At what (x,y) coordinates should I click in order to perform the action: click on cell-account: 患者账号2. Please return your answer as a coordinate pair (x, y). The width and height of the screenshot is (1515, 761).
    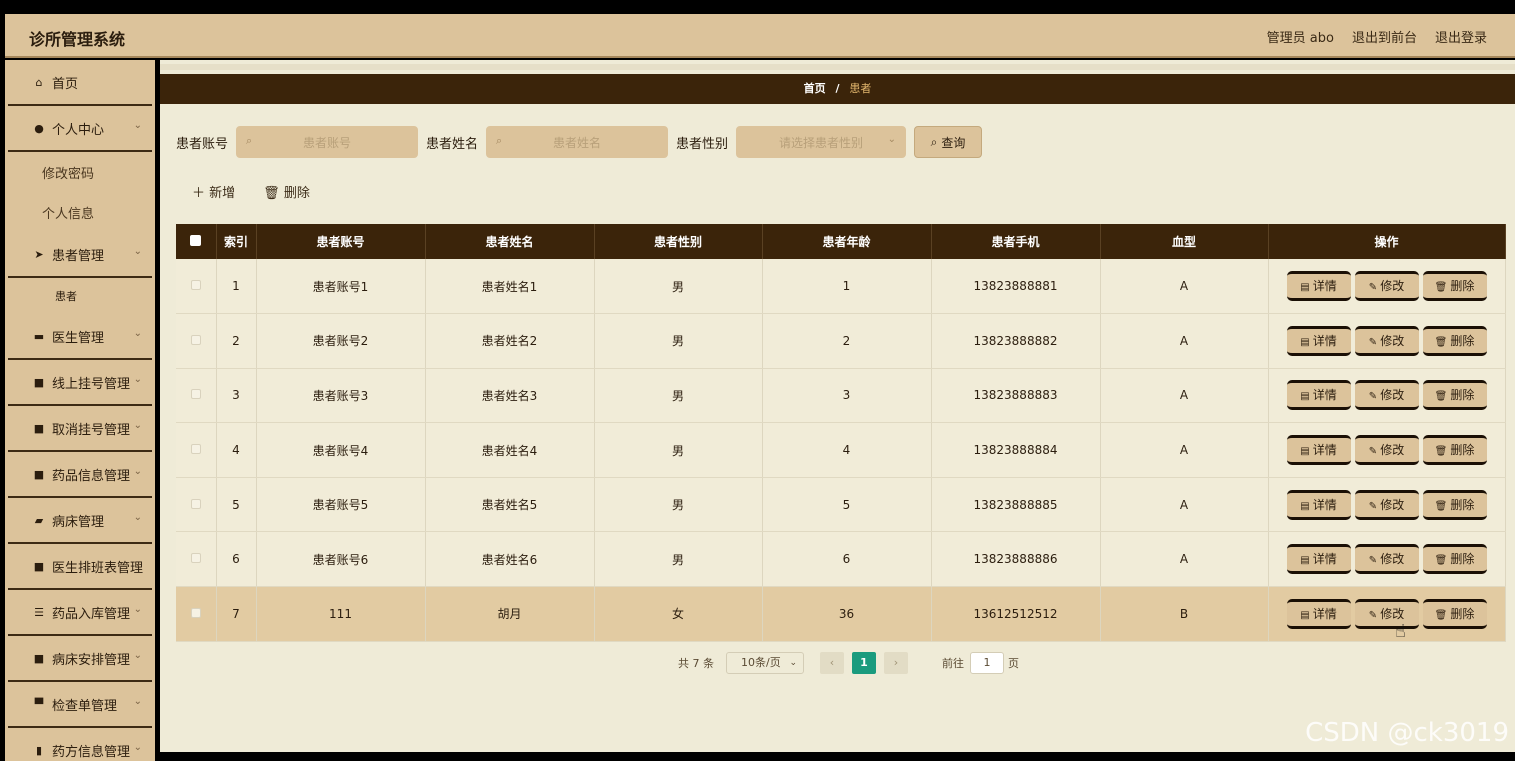
    Looking at the image, I should click on (341, 341).